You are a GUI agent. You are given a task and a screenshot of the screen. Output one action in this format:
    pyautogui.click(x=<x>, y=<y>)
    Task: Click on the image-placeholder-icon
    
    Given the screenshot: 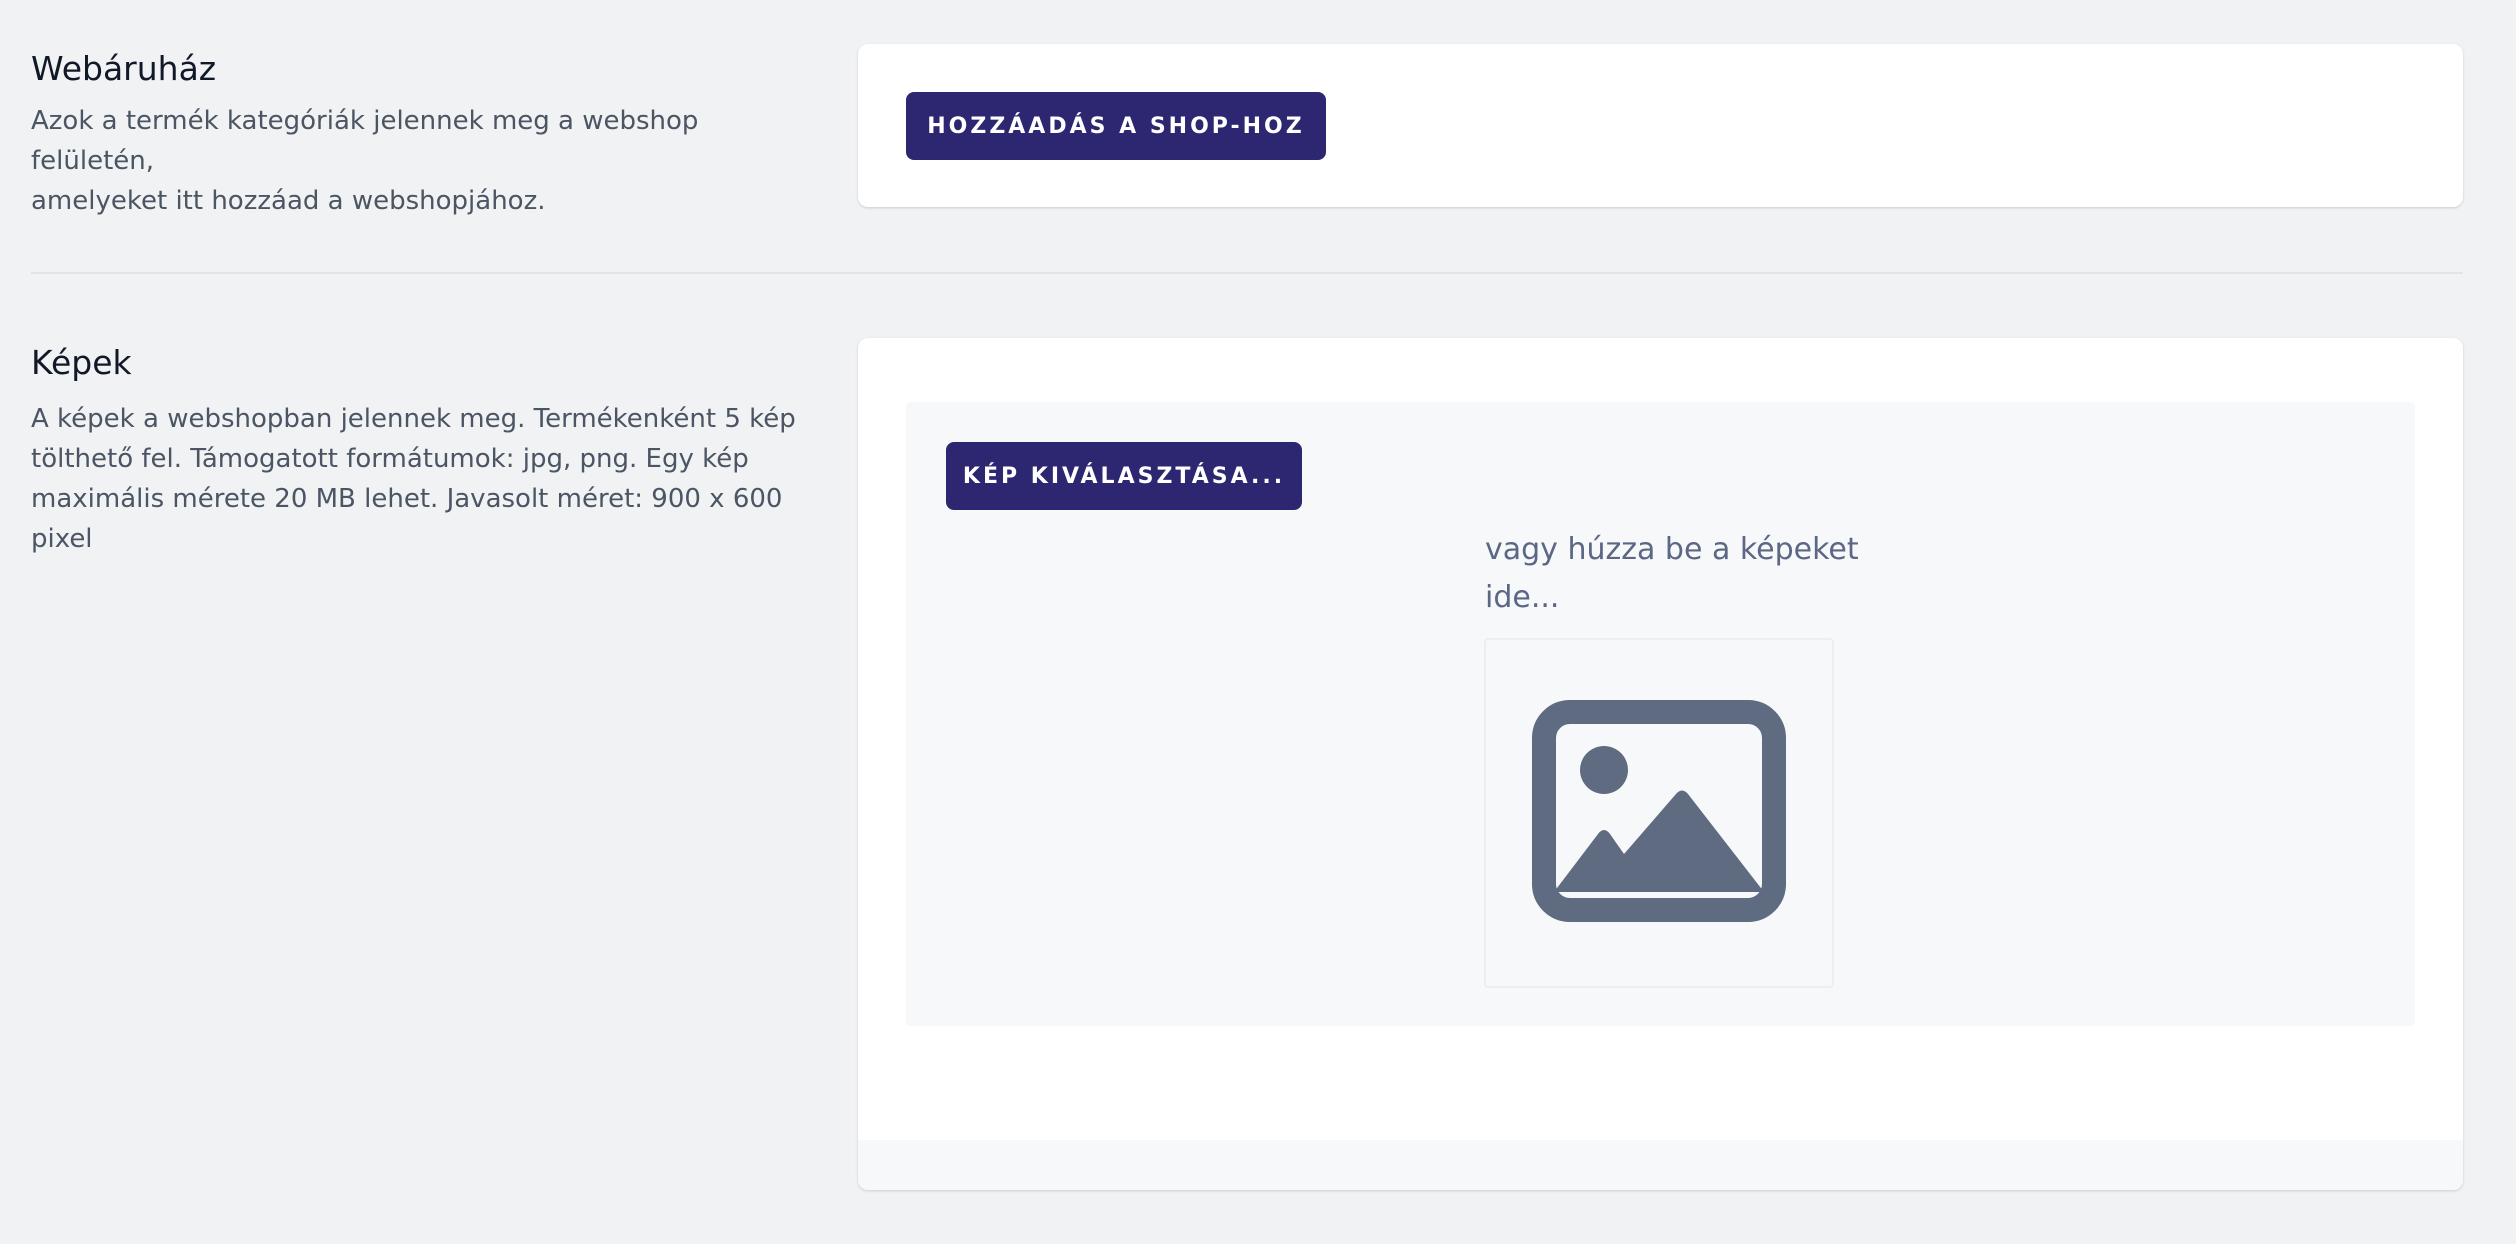 What is the action you would take?
    pyautogui.click(x=1659, y=811)
    